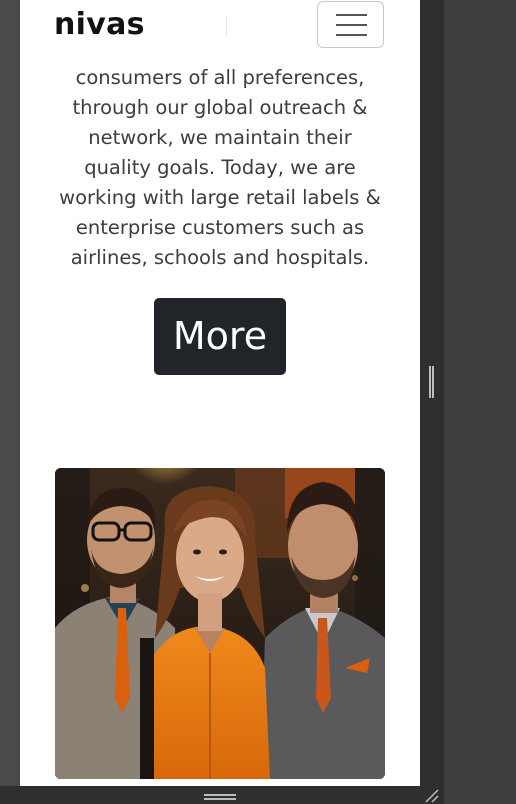 The height and width of the screenshot is (804, 516). Describe the element at coordinates (480, 402) in the screenshot. I see `far-right-area` at that location.